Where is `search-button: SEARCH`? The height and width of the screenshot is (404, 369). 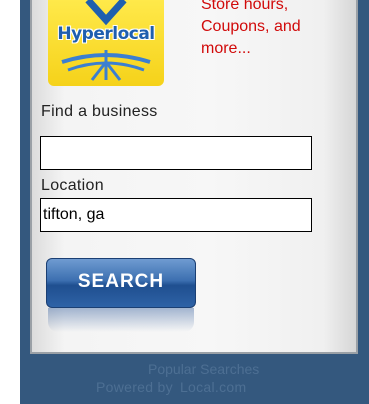 search-button: SEARCH is located at coordinates (122, 295).